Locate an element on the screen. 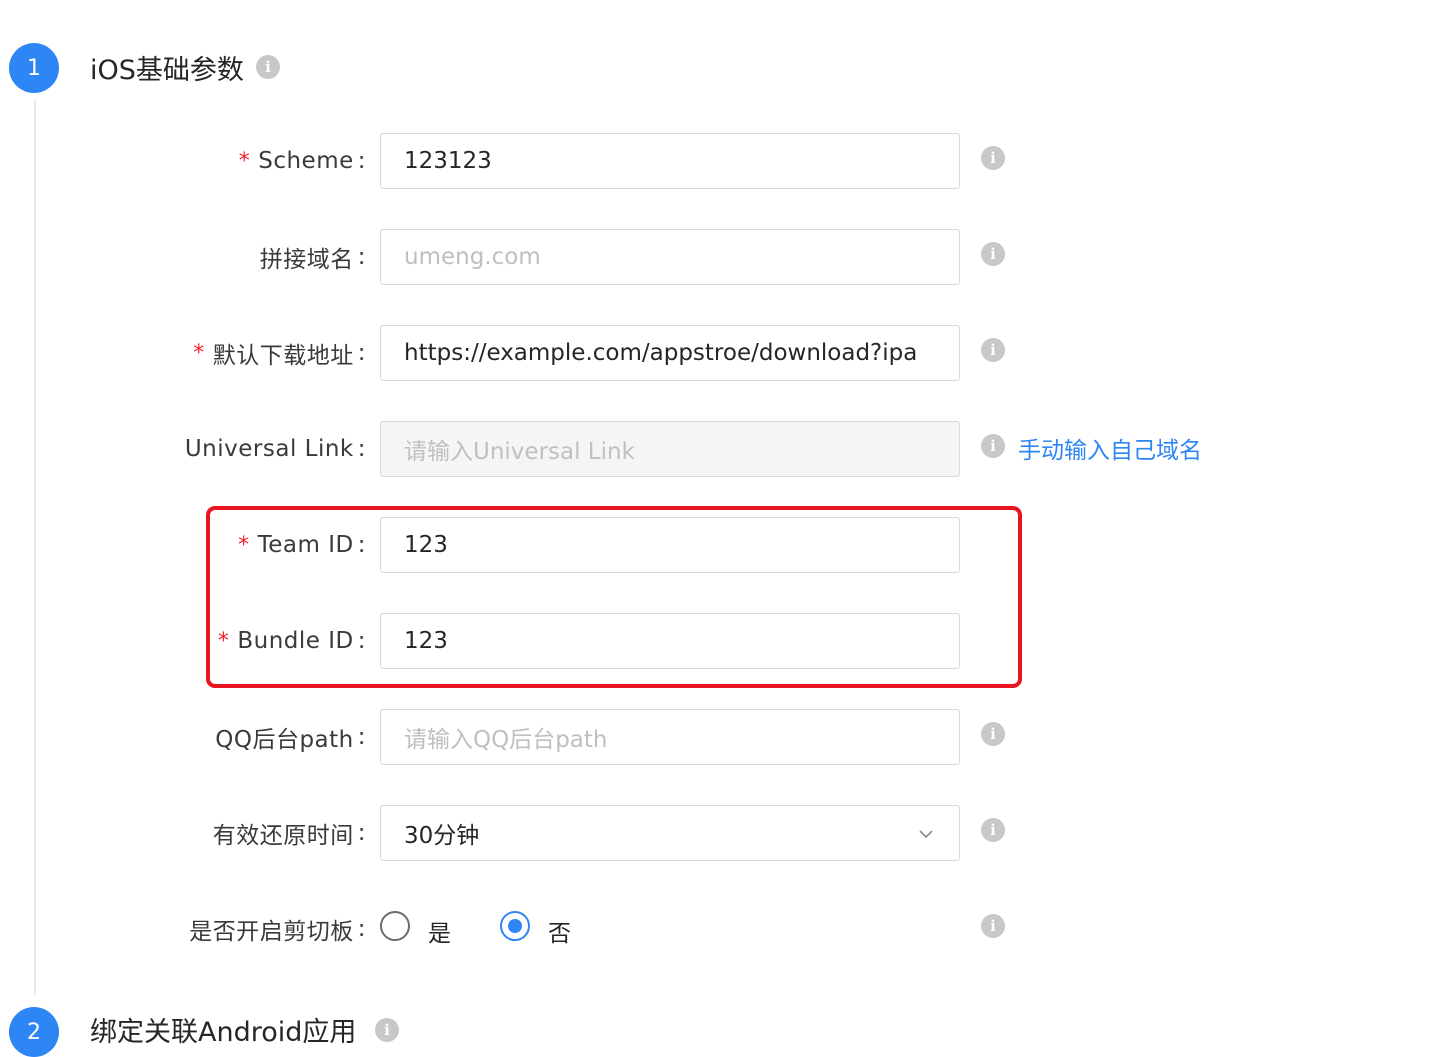 The height and width of the screenshot is (1057, 1438). universal-link-label: Universal Link: is located at coordinates (275, 449).